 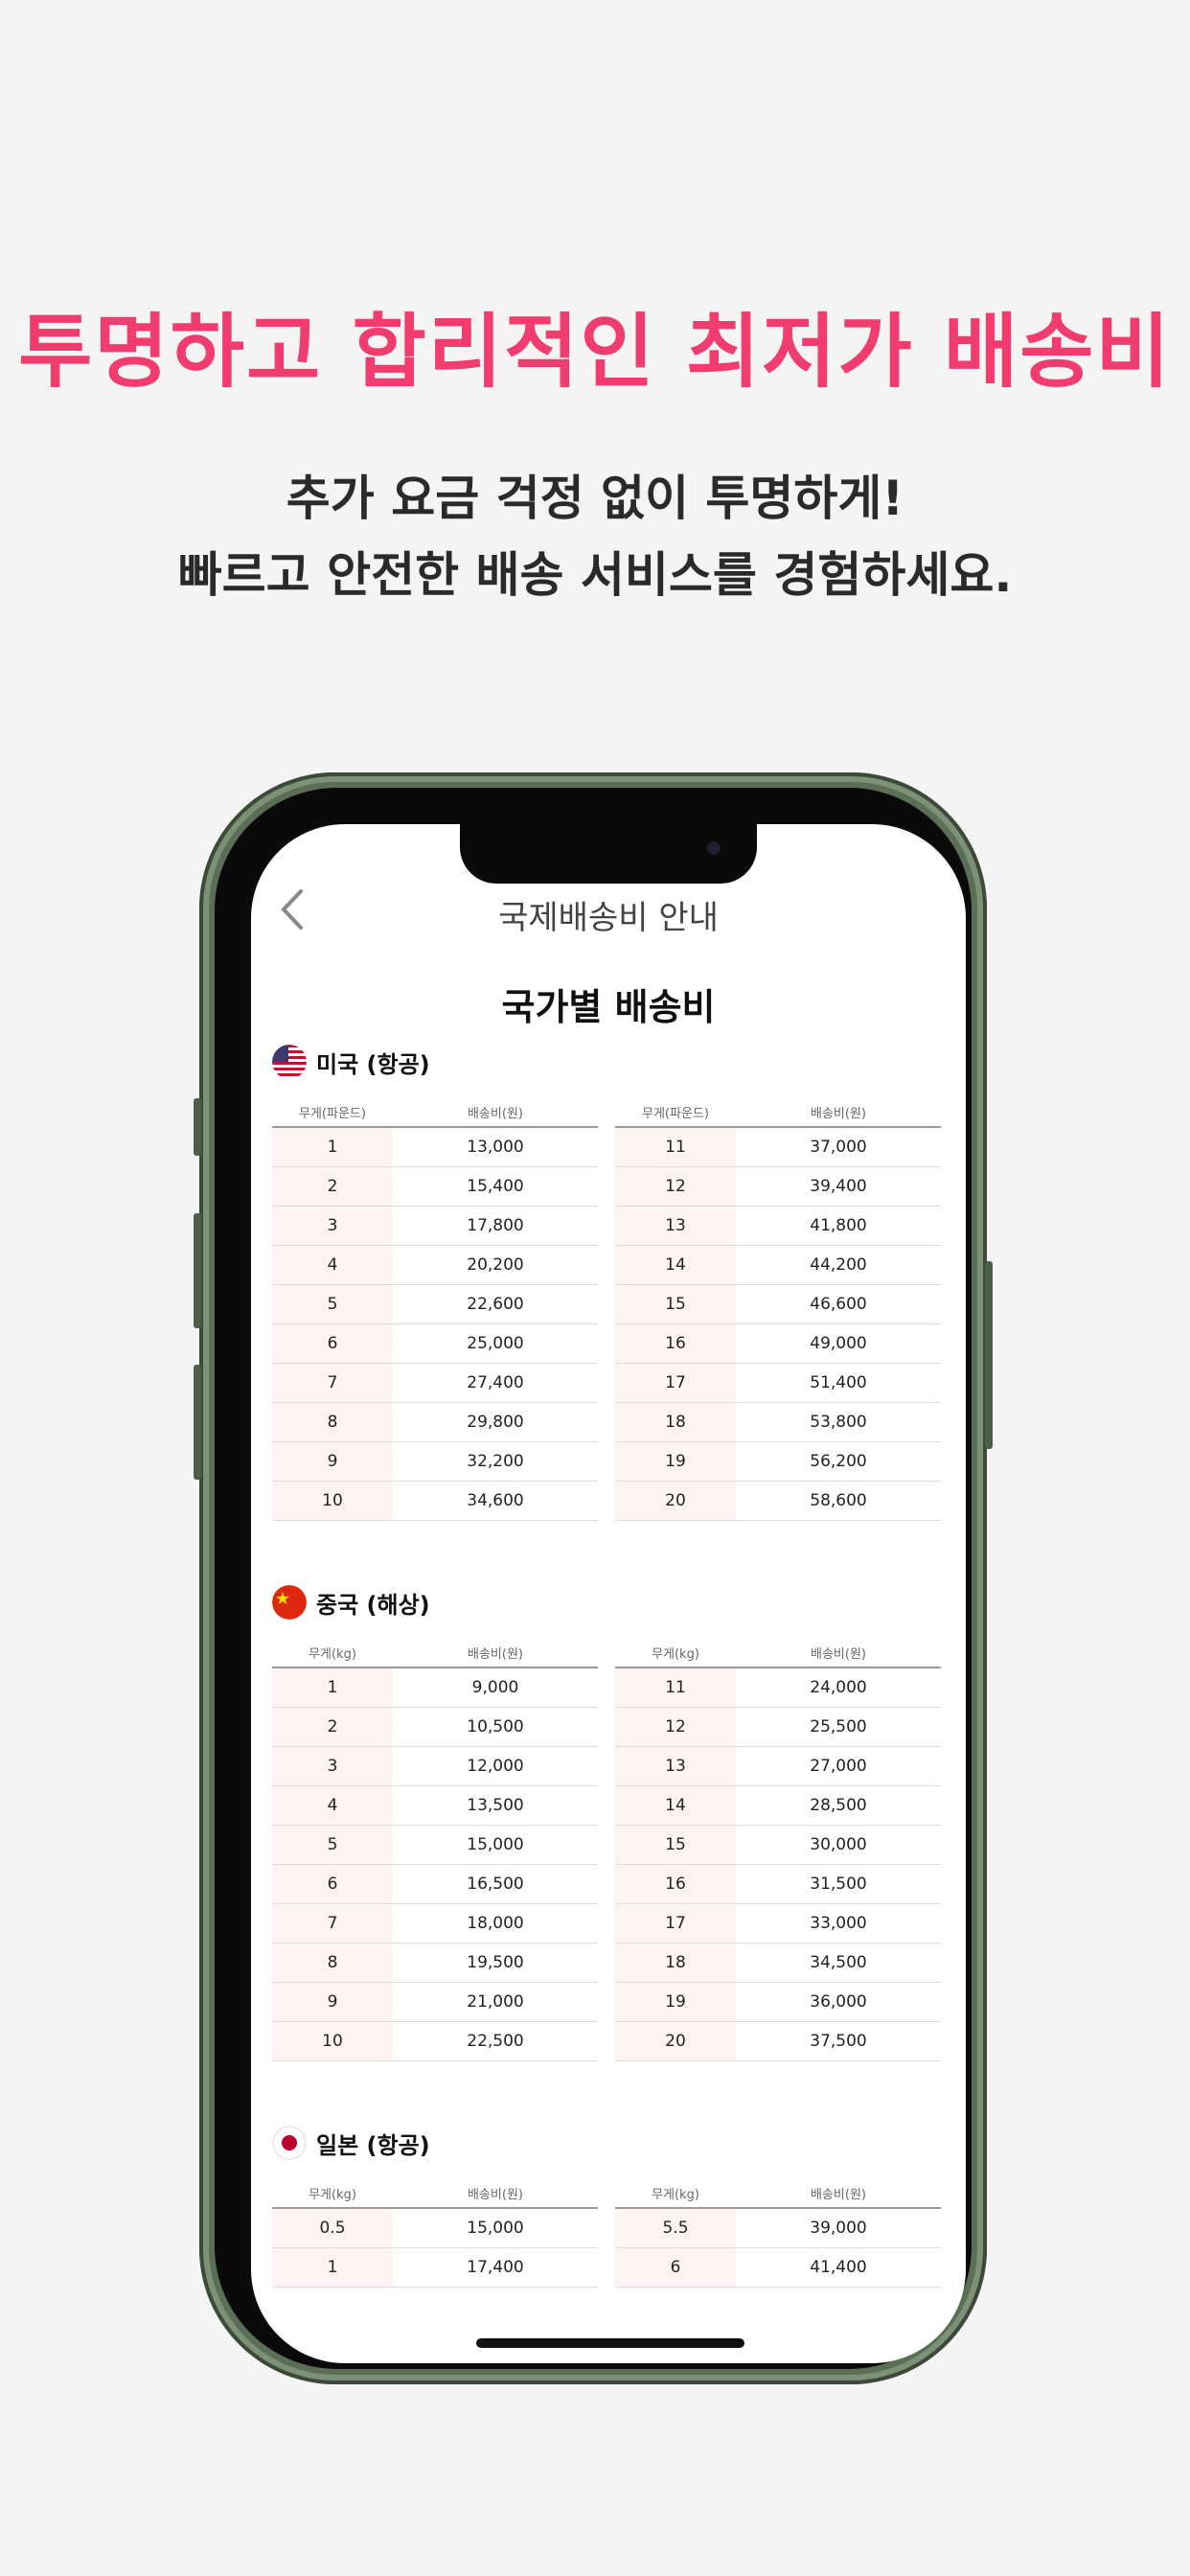 I want to click on home-indicator, so click(x=610, y=2343).